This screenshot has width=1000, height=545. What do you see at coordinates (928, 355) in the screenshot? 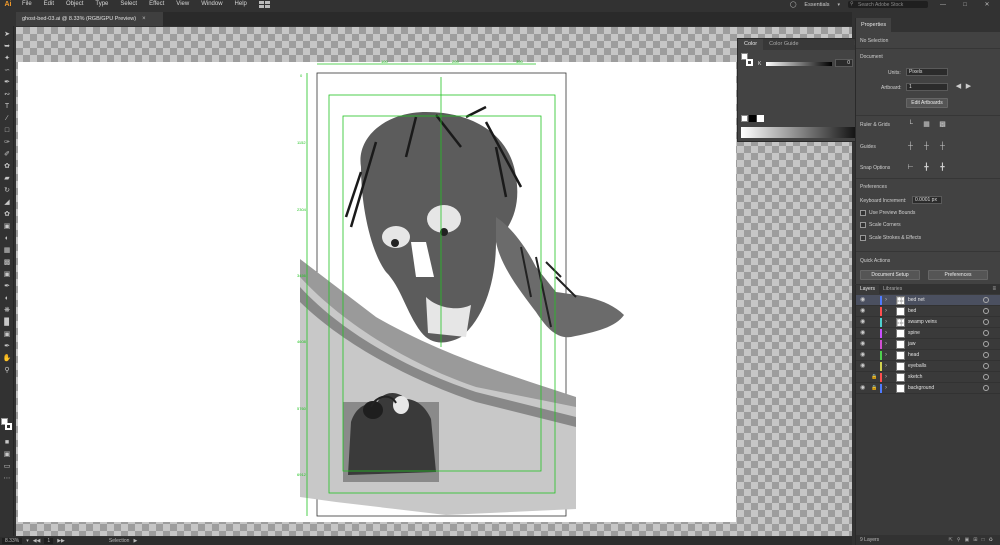
I see `layer-row: ◉ › head` at bounding box center [928, 355].